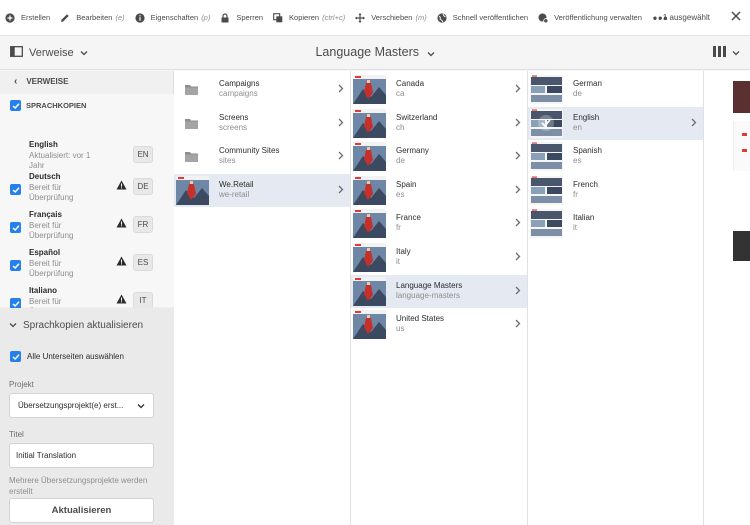 This screenshot has height=525, width=750. I want to click on toolbar-action-bearbeiten: Bearbeiten (e), so click(92, 18).